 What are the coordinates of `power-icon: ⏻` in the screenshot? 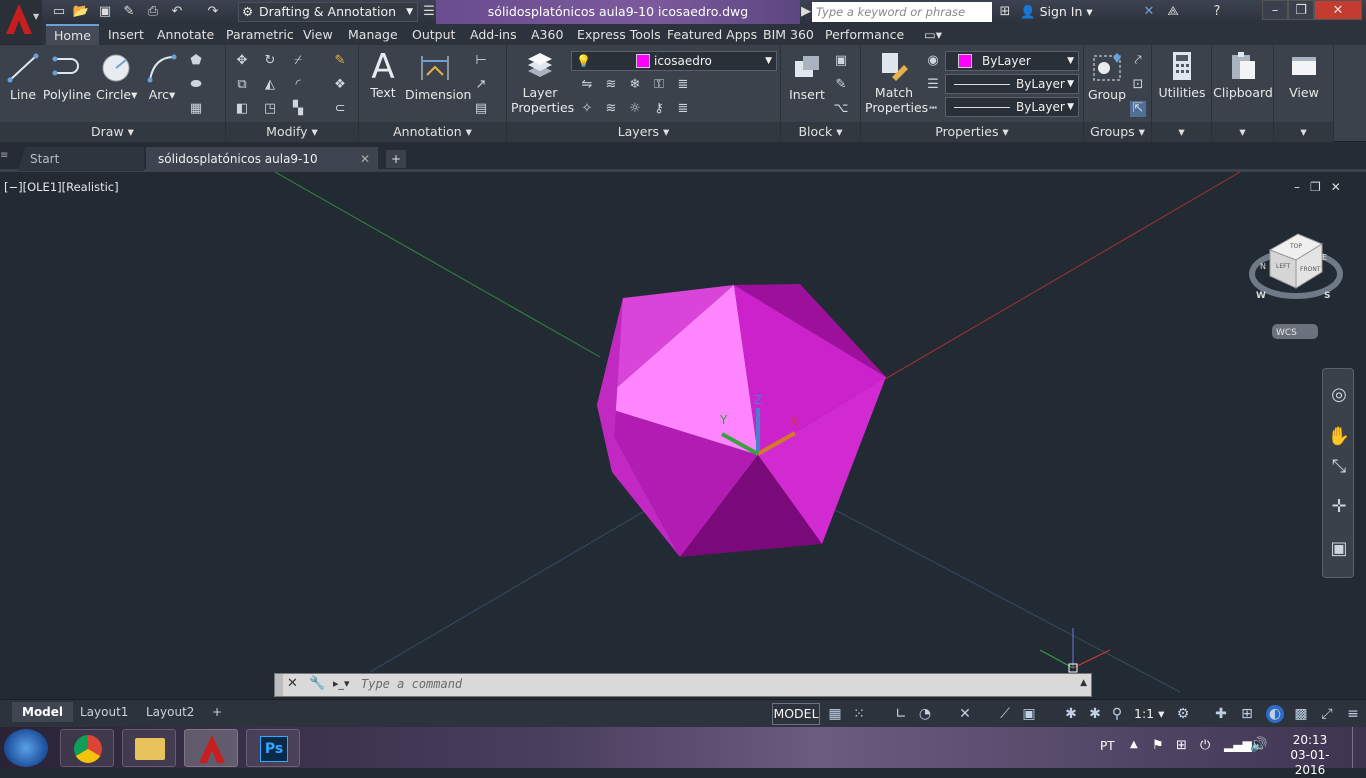 It's located at (1205, 745).